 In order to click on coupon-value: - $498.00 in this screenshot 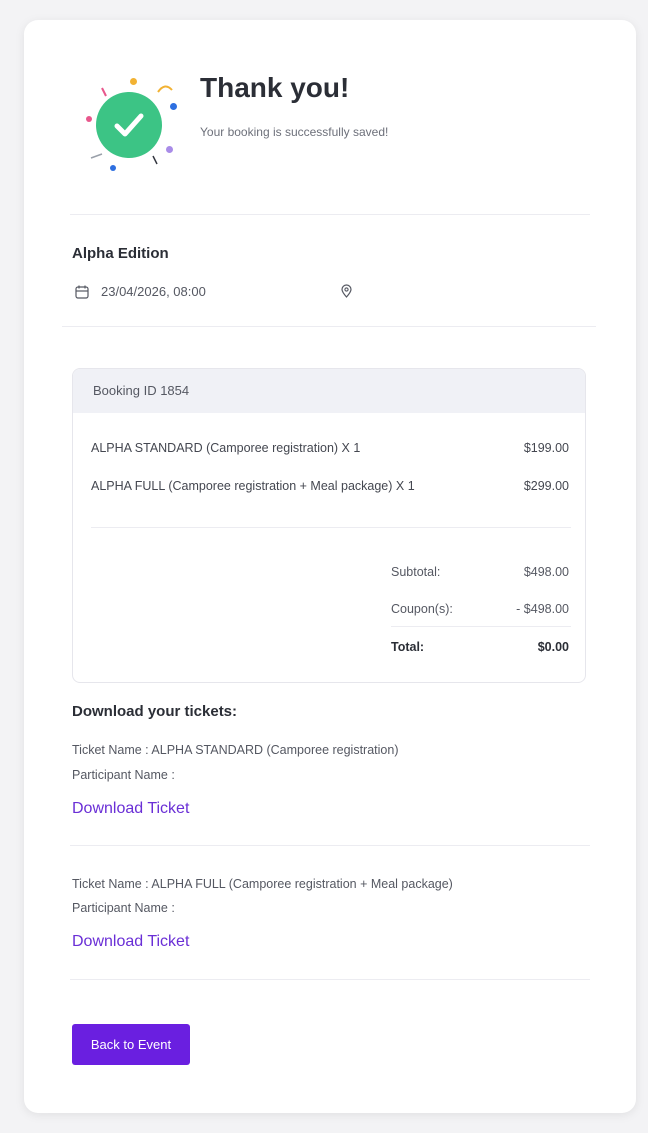, I will do `click(542, 609)`.